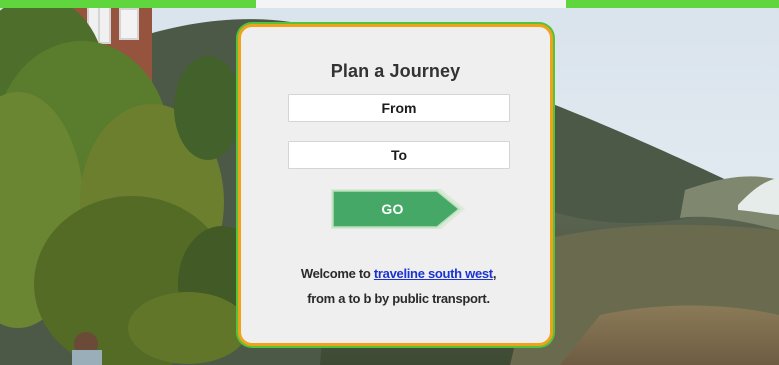 This screenshot has height=365, width=779. What do you see at coordinates (494, 273) in the screenshot?
I see `welcome-suffix: ,` at bounding box center [494, 273].